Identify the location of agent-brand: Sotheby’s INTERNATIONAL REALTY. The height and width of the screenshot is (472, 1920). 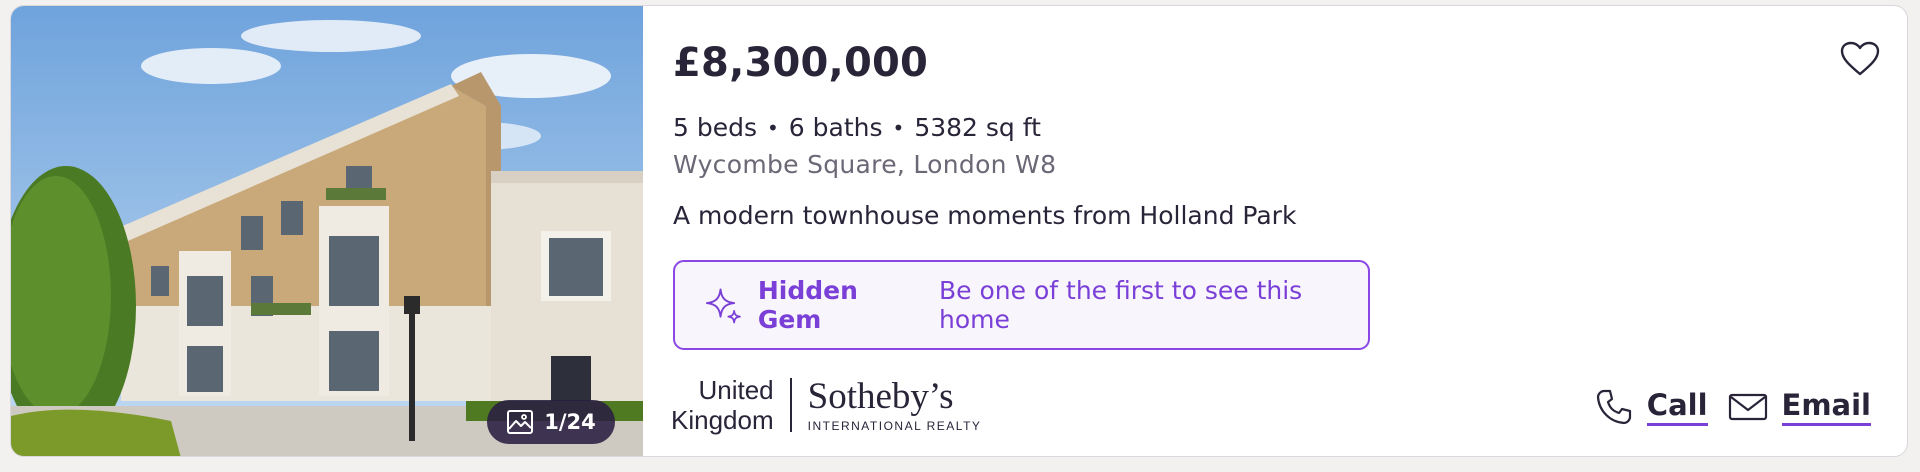
(887, 404).